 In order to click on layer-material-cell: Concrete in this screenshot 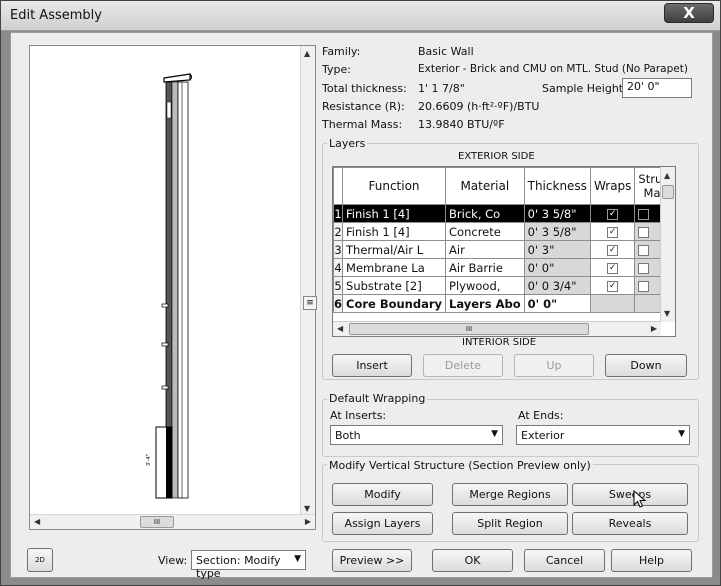, I will do `click(485, 231)`.